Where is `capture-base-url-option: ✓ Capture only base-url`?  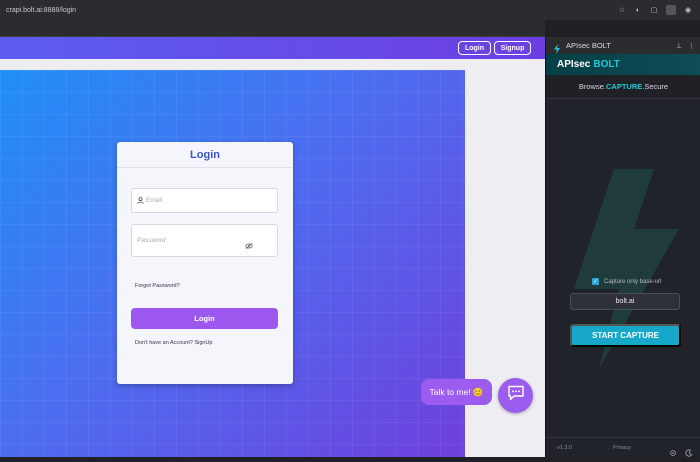 capture-base-url-option: ✓ Capture only base-url is located at coordinates (626, 281).